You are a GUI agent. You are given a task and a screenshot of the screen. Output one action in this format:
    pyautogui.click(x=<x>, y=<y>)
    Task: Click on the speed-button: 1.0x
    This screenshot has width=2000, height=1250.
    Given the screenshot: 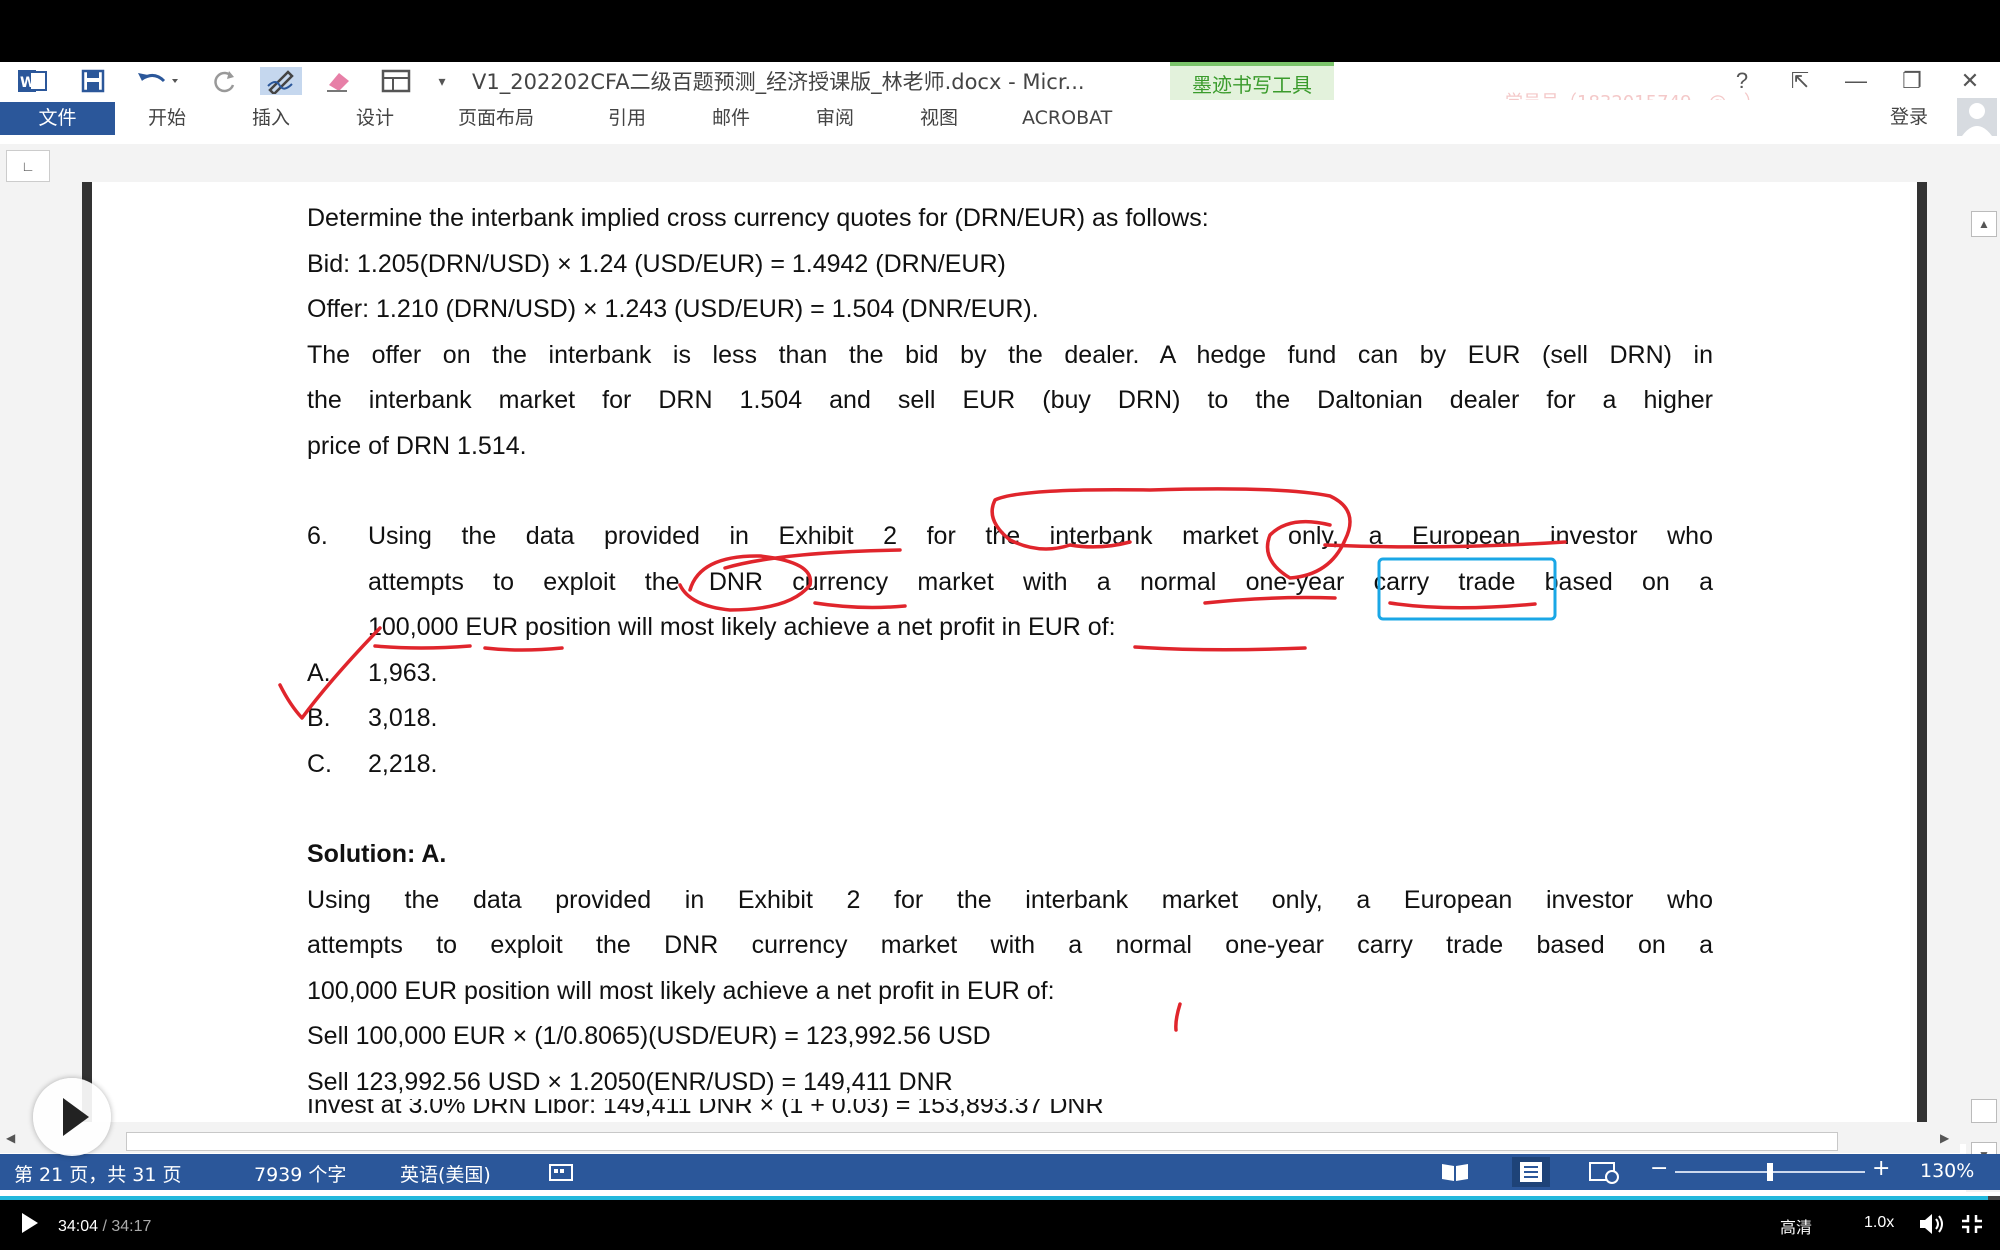 What is the action you would take?
    pyautogui.click(x=1879, y=1223)
    